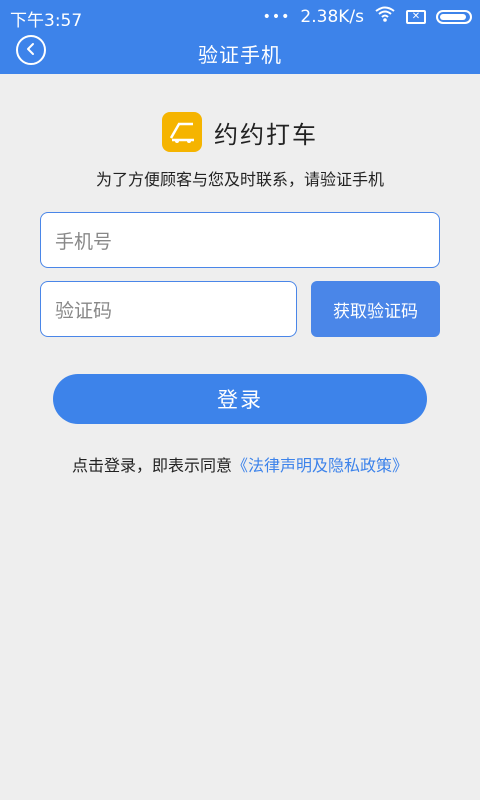  Describe the element at coordinates (84, 241) in the screenshot. I see `phone-placeholder: 手机号` at that location.